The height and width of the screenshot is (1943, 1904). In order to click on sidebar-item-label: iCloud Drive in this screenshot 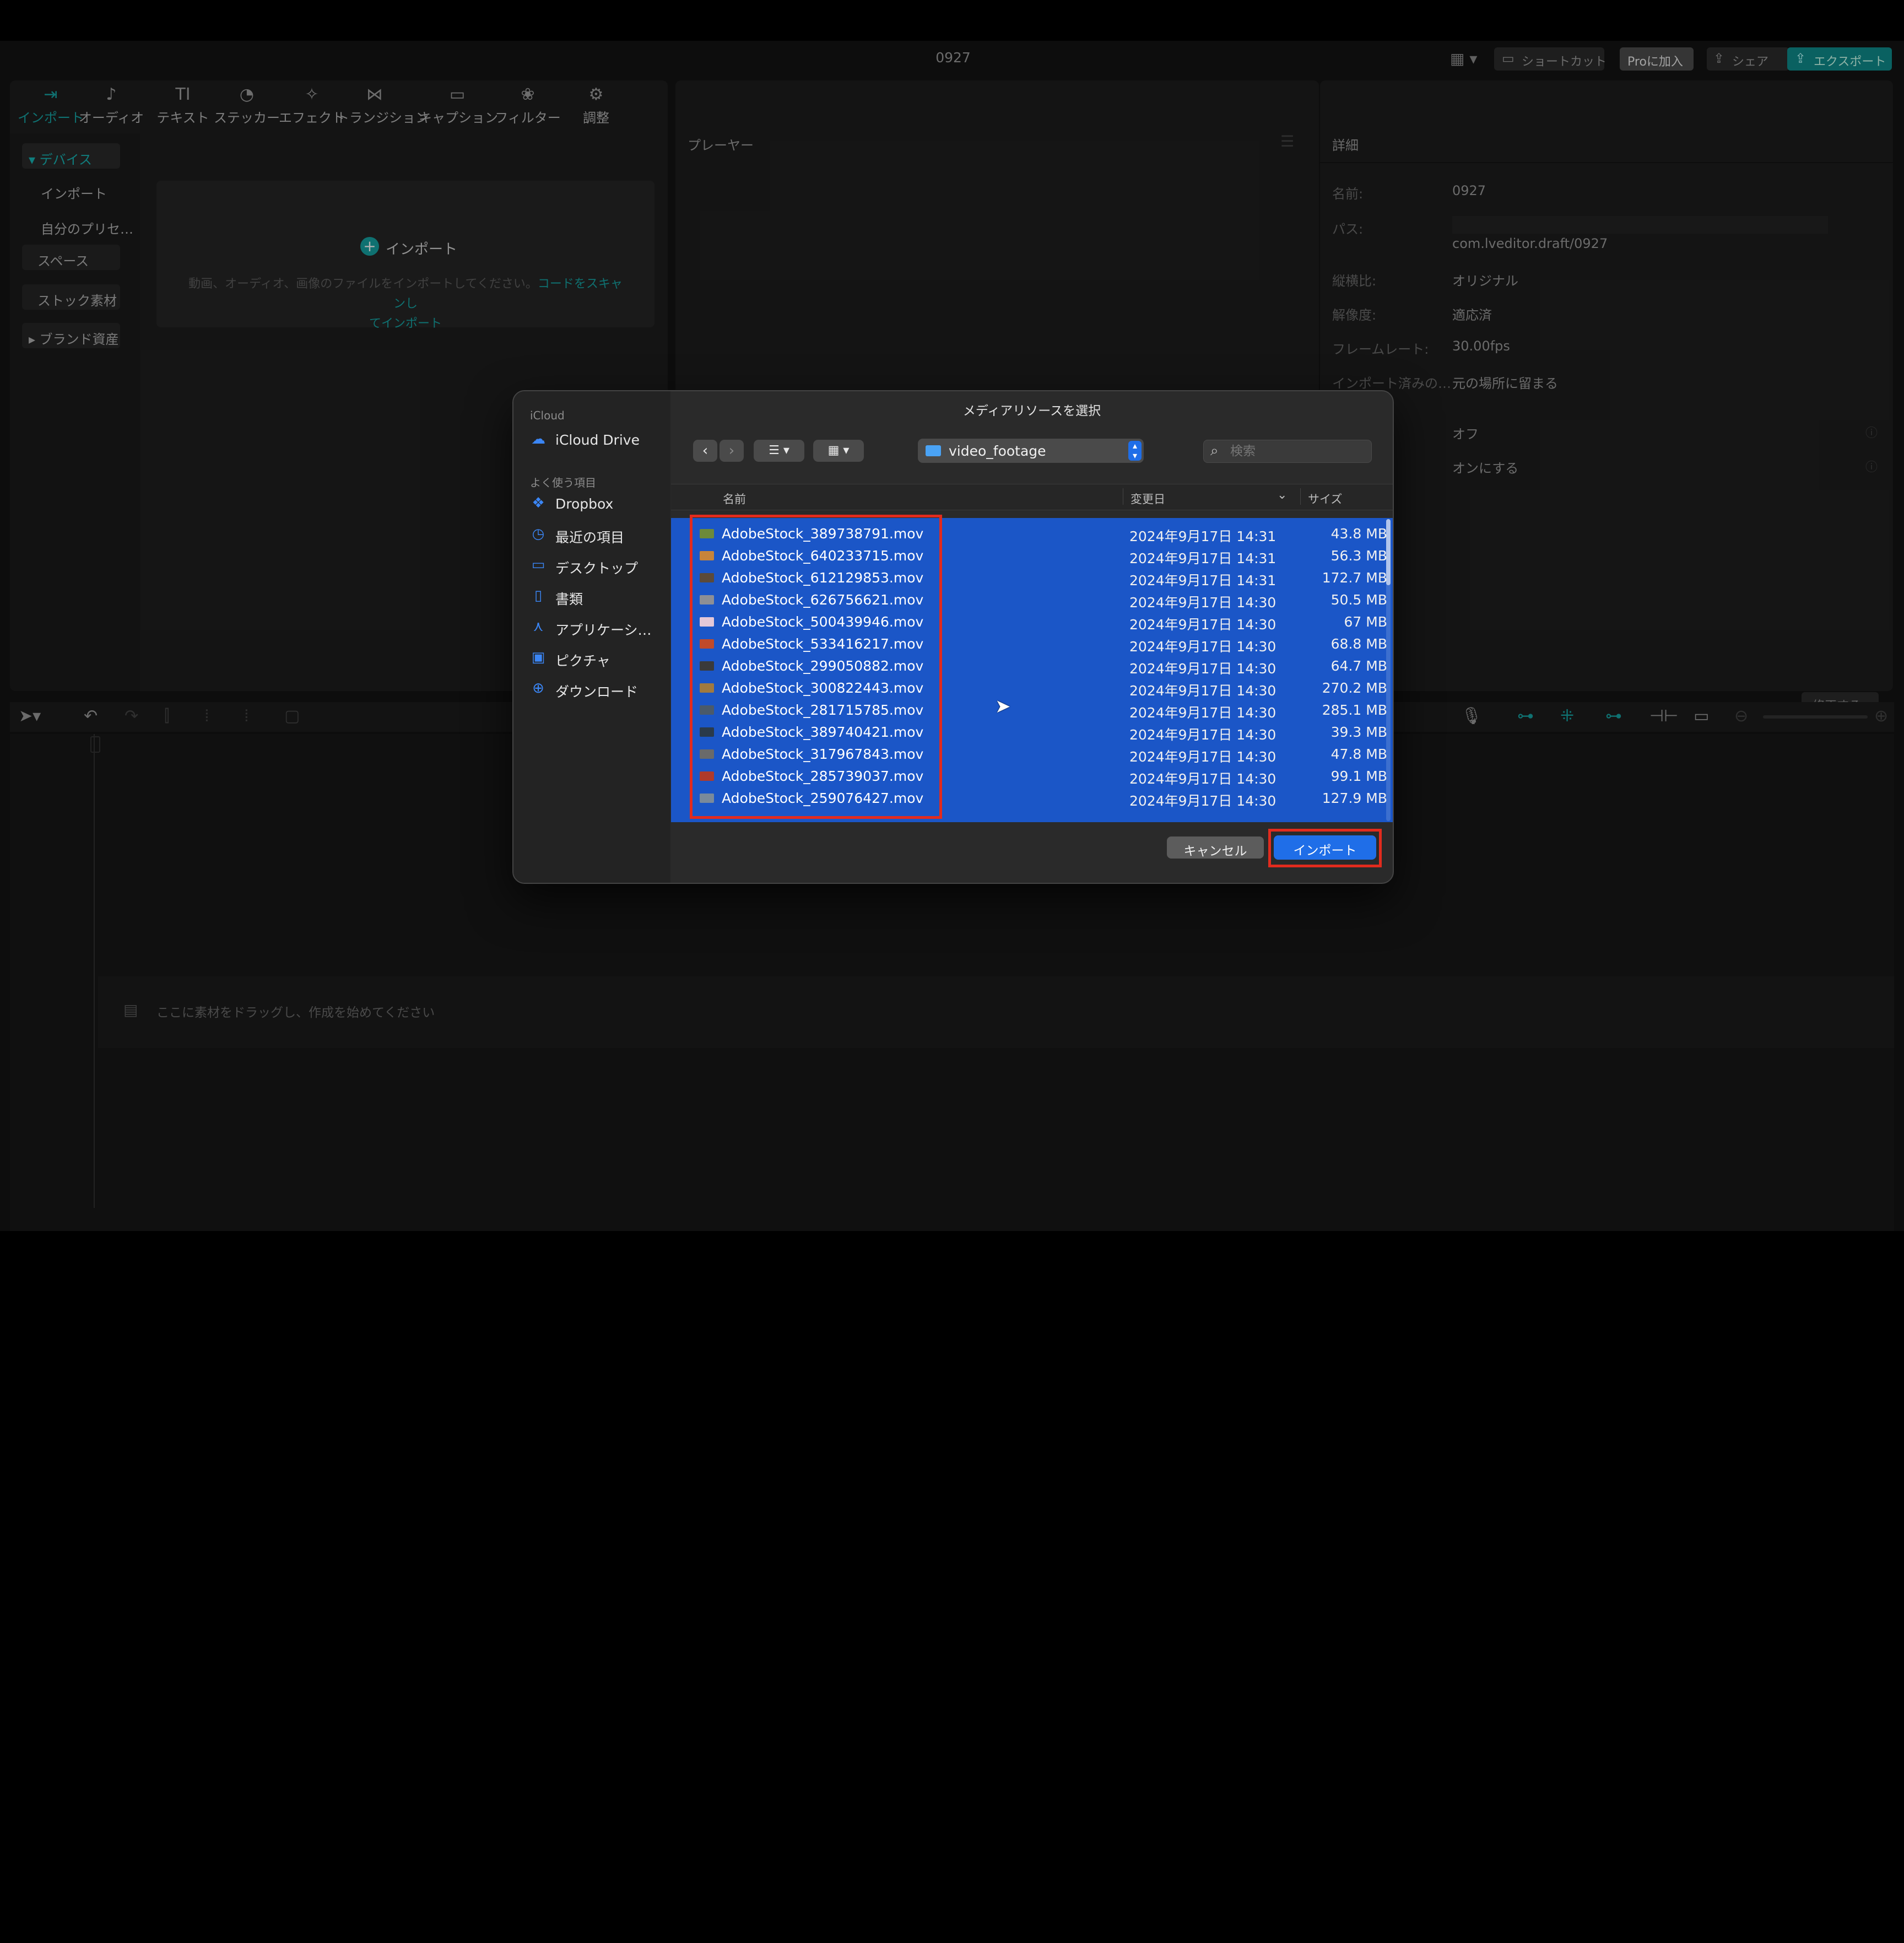, I will do `click(597, 440)`.